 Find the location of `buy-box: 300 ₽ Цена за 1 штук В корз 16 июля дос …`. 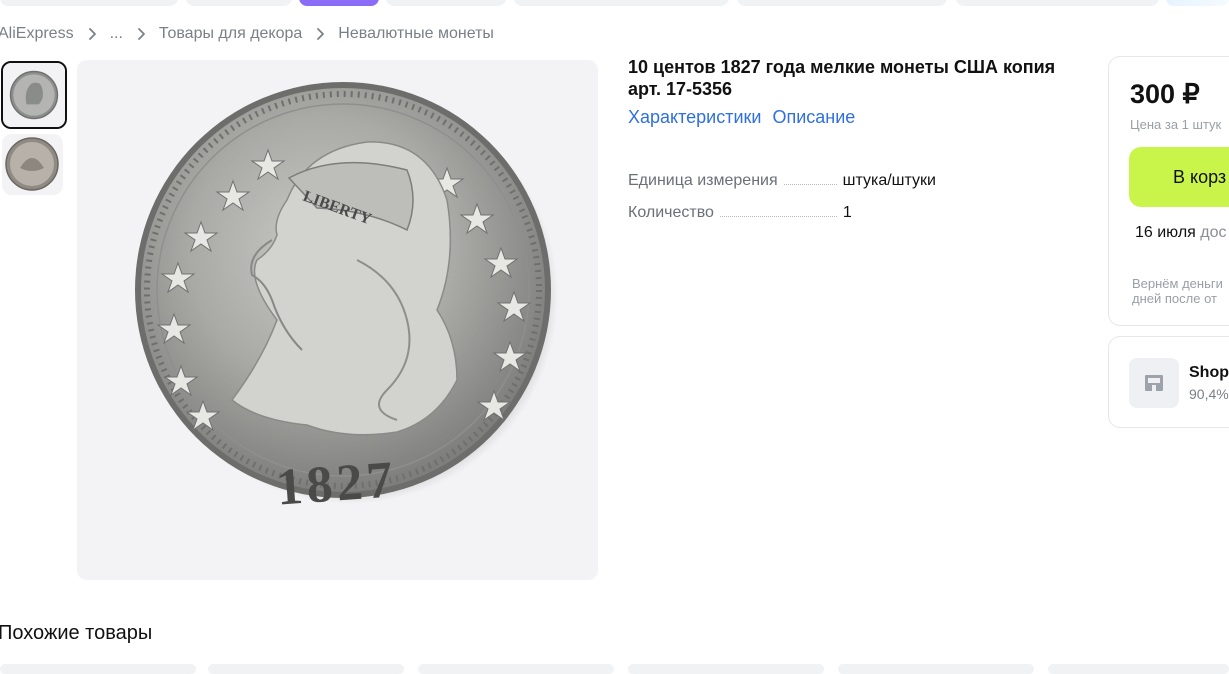

buy-box: 300 ₽ Цена за 1 штук В корз 16 июля дос … is located at coordinates (1168, 191).